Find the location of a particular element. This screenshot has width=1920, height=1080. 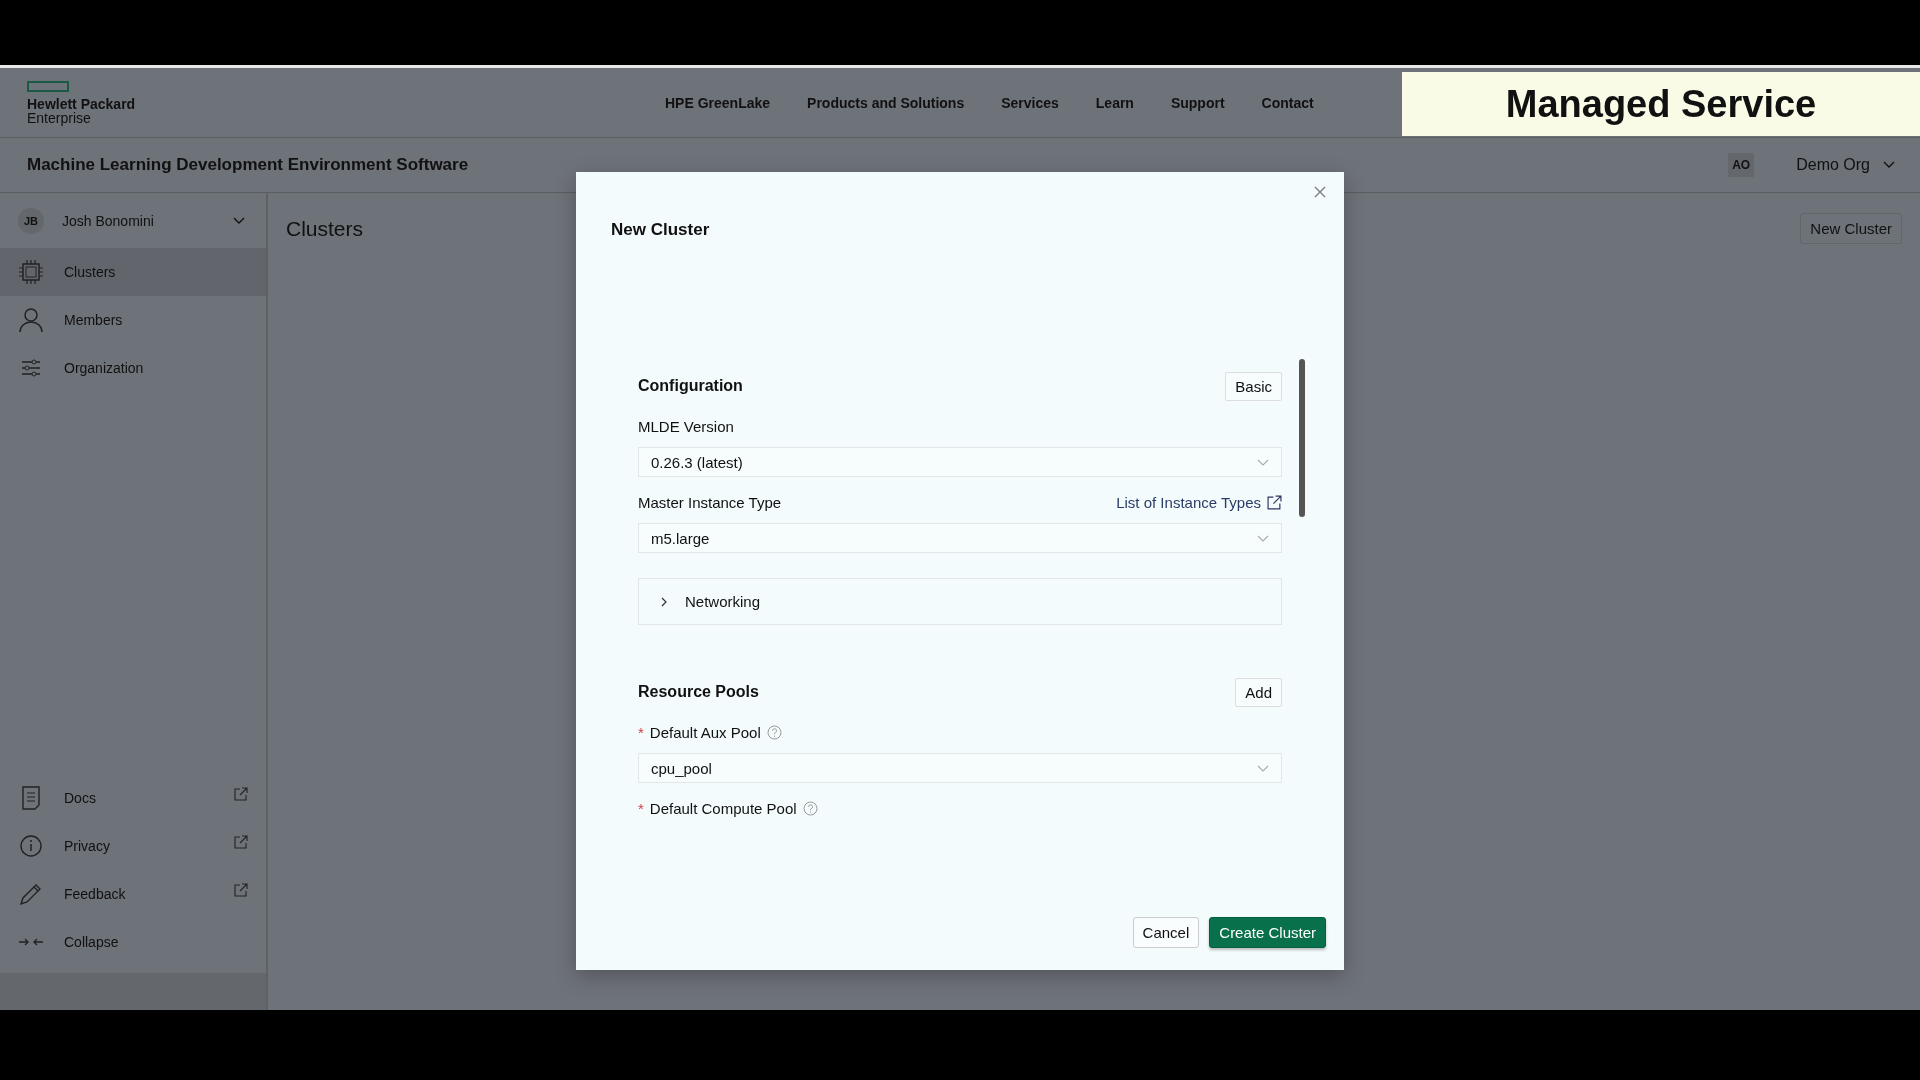

org-avatar: AO is located at coordinates (1741, 165).